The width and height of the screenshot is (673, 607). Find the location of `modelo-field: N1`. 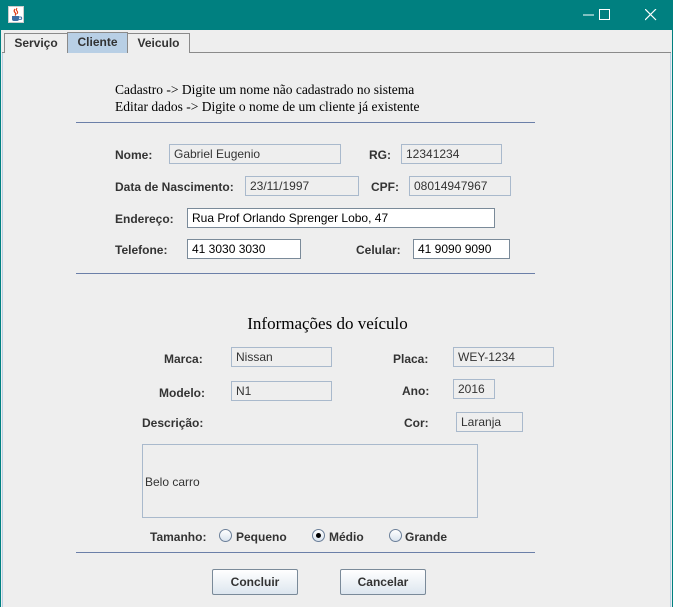

modelo-field: N1 is located at coordinates (281, 391).